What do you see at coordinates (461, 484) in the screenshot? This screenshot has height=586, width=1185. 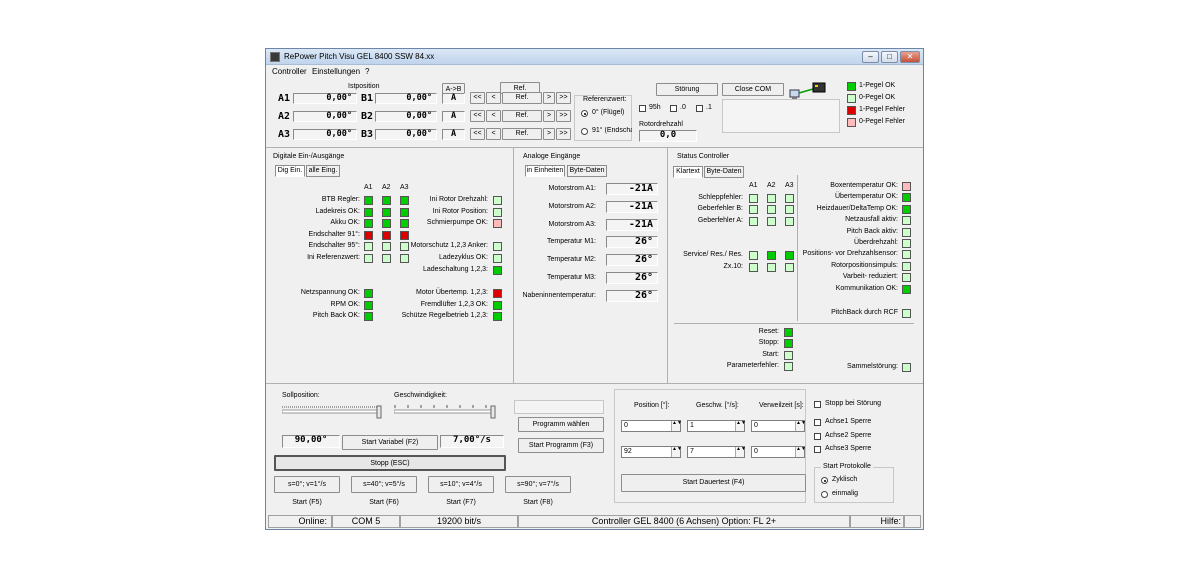 I see `preset-button: s=10°; v=4°/s` at bounding box center [461, 484].